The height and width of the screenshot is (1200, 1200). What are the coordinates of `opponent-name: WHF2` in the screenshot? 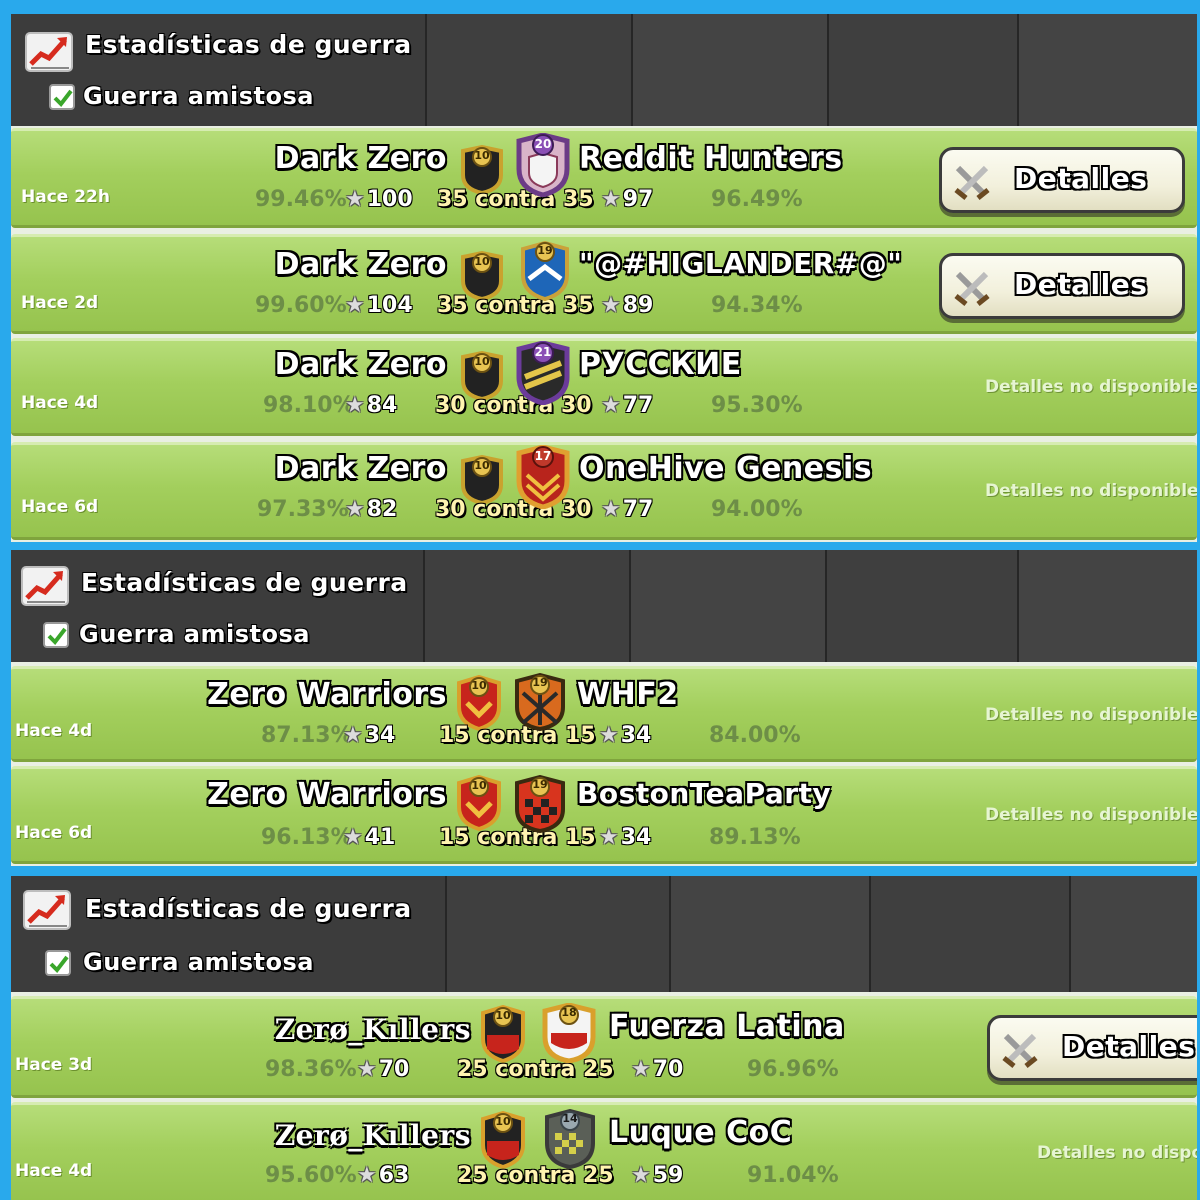 It's located at (628, 694).